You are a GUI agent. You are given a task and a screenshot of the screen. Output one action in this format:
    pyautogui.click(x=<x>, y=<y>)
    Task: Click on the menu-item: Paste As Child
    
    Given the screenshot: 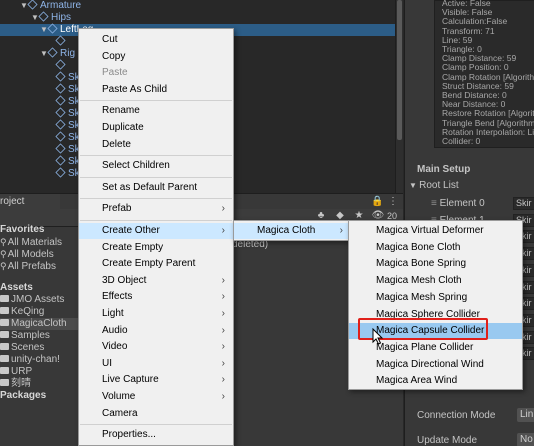 What is the action you would take?
    pyautogui.click(x=156, y=90)
    